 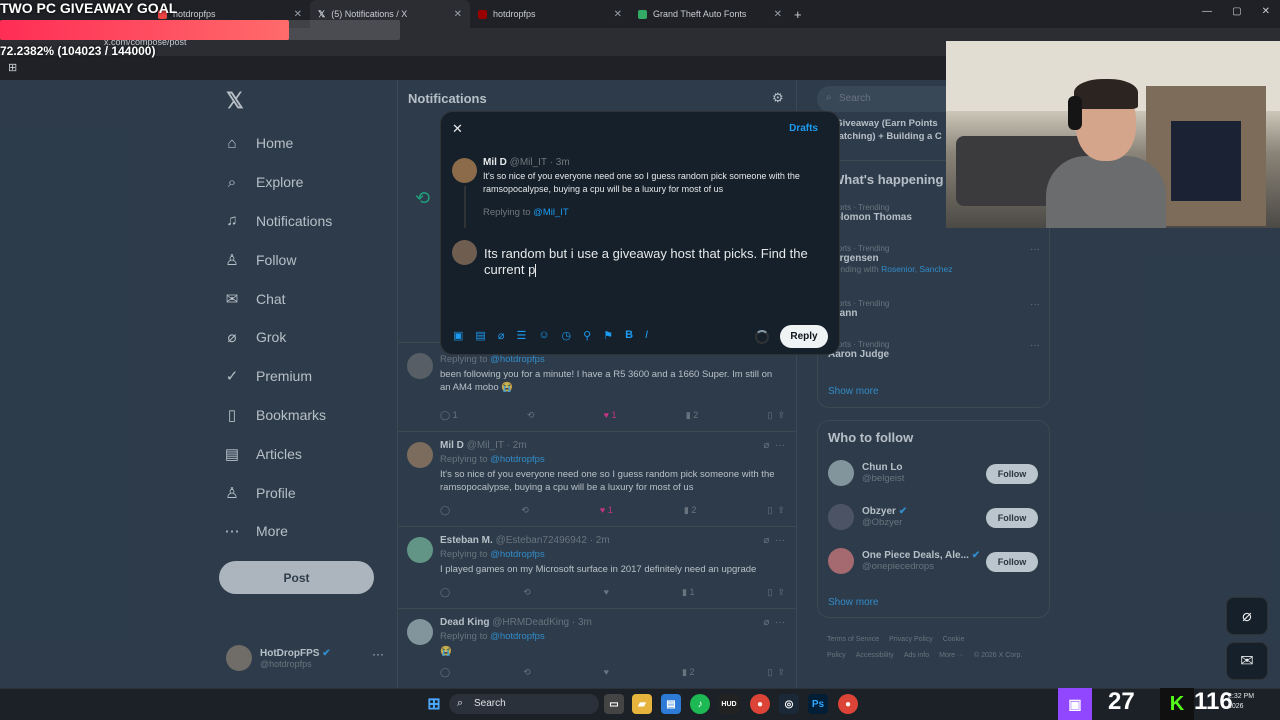 What do you see at coordinates (1121, 701) in the screenshot?
I see `twitch-viewer-count: 27` at bounding box center [1121, 701].